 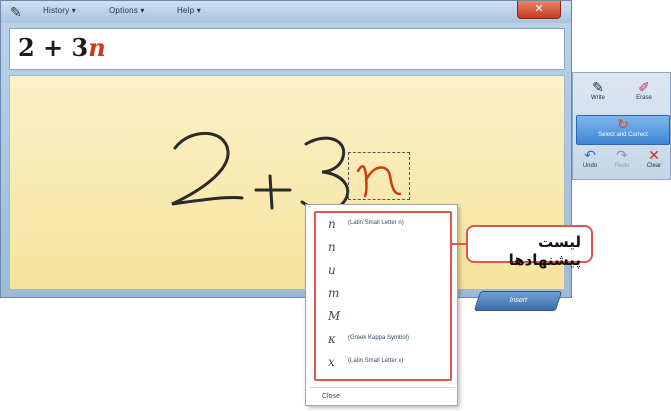 What do you see at coordinates (53, 47) in the screenshot?
I see `preview-expression-main: 2 + 3` at bounding box center [53, 47].